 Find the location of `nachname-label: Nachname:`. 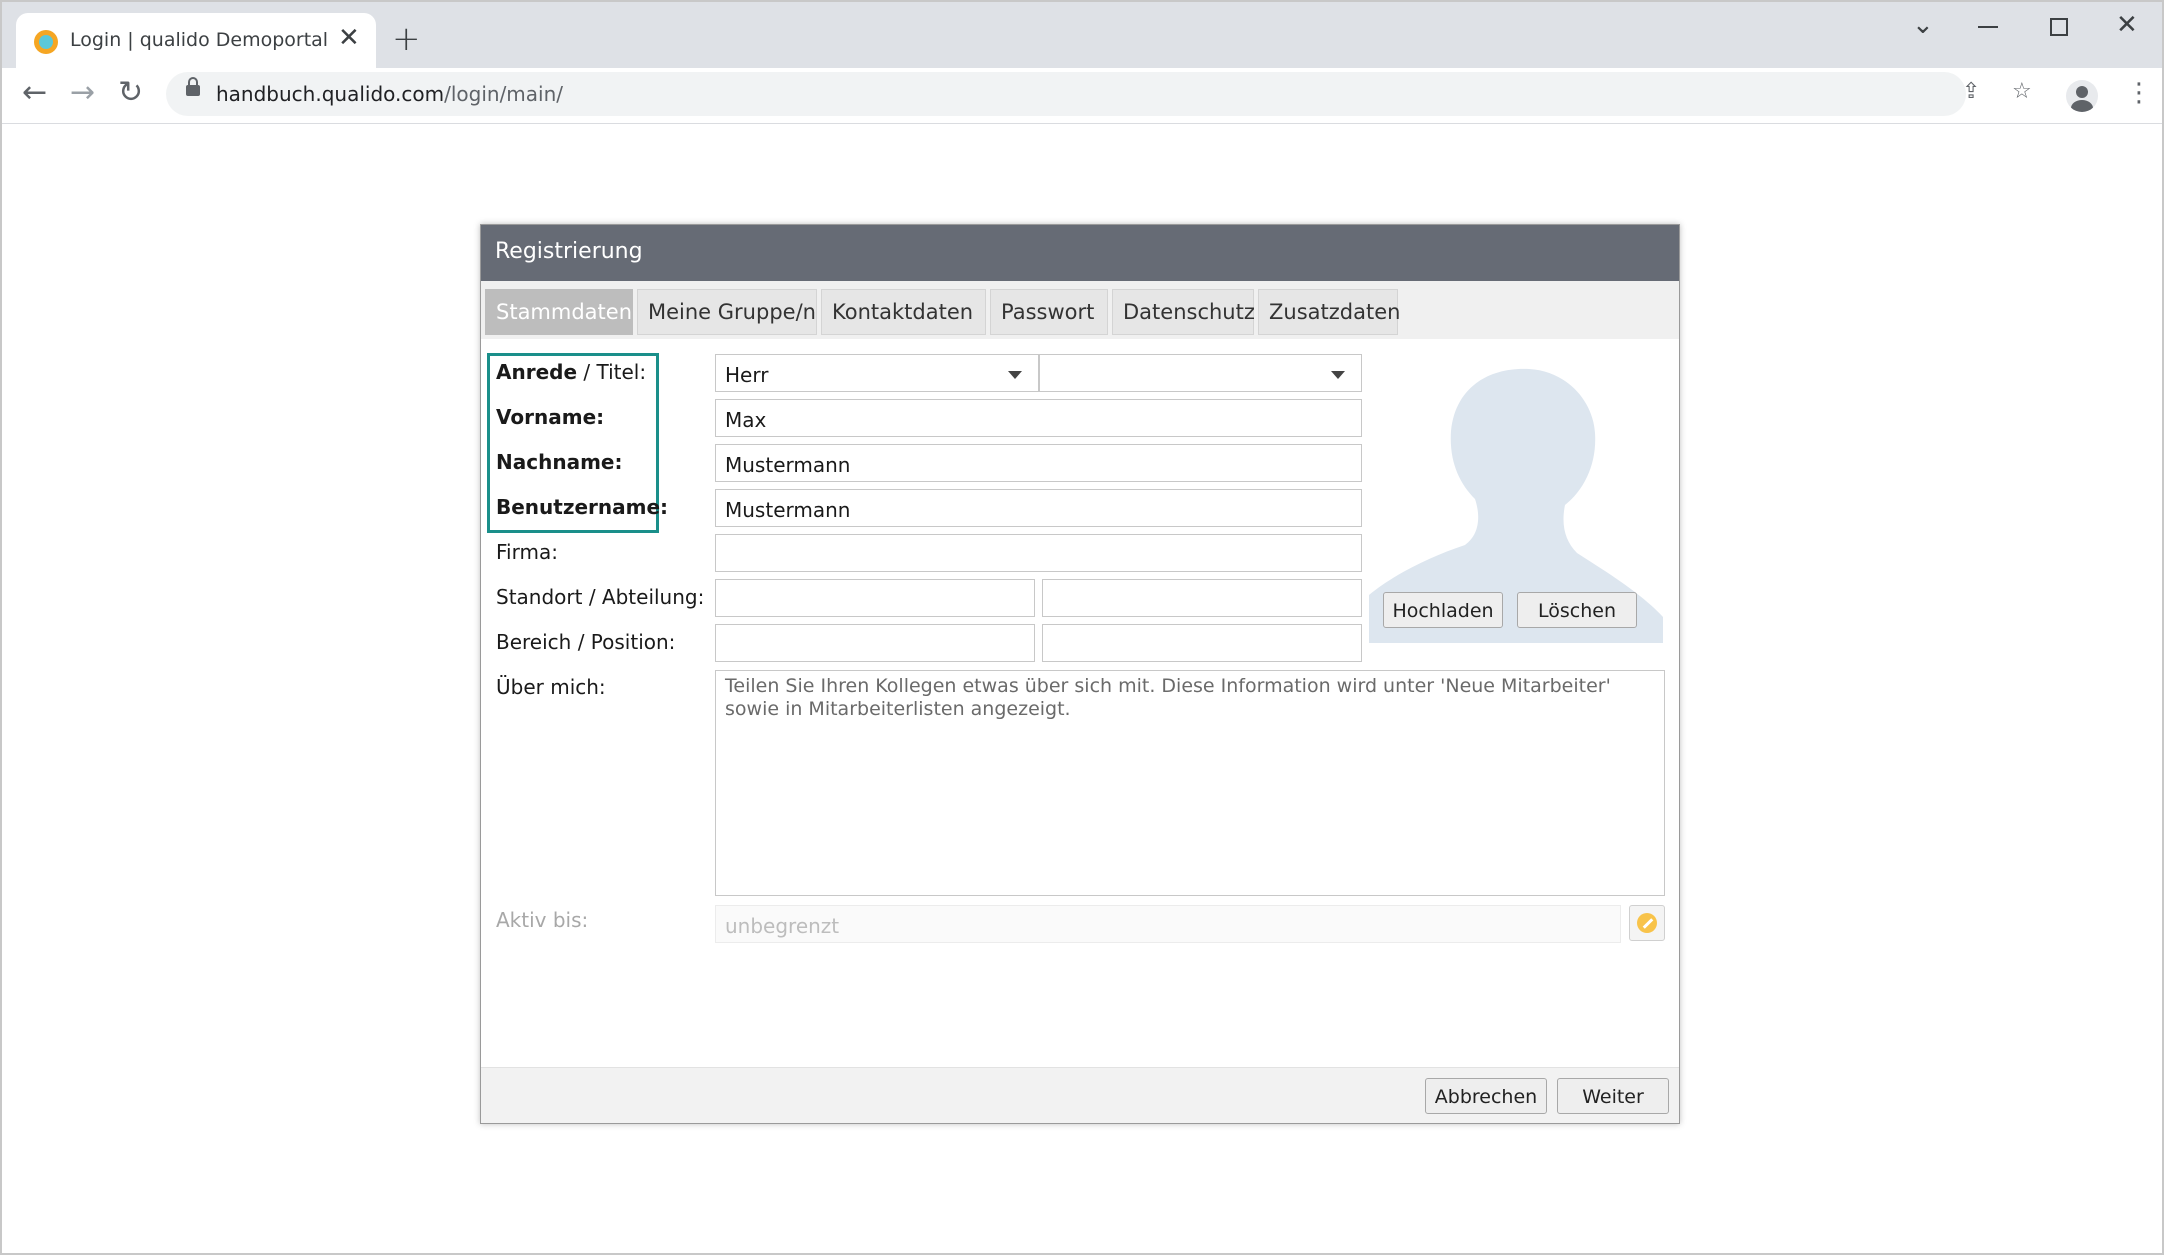

nachname-label: Nachname: is located at coordinates (559, 462).